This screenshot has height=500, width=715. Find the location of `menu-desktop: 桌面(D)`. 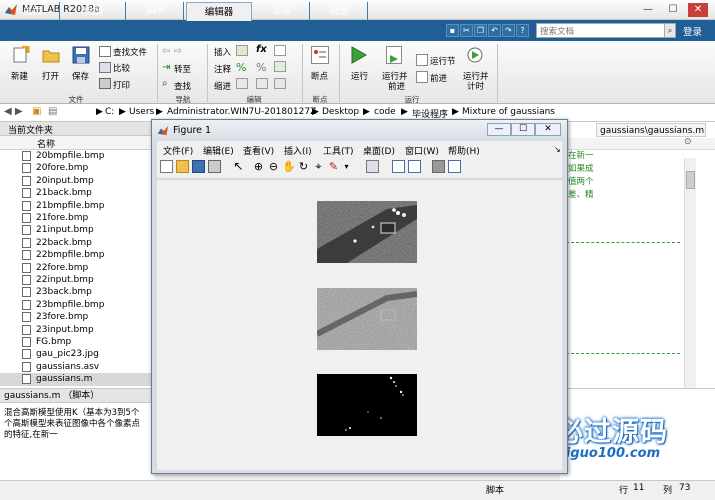

menu-desktop: 桌面(D) is located at coordinates (379, 150).